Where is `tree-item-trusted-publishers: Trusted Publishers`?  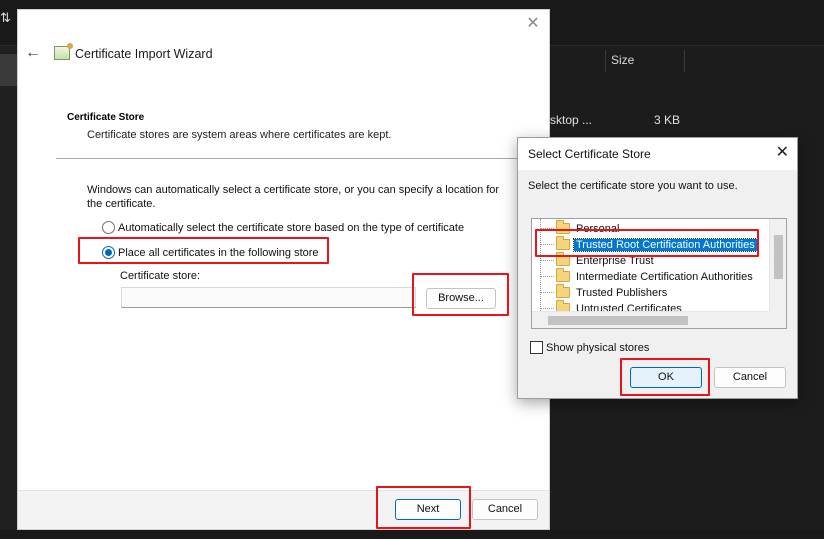
tree-item-trusted-publishers: Trusted Publishers is located at coordinates (604, 292).